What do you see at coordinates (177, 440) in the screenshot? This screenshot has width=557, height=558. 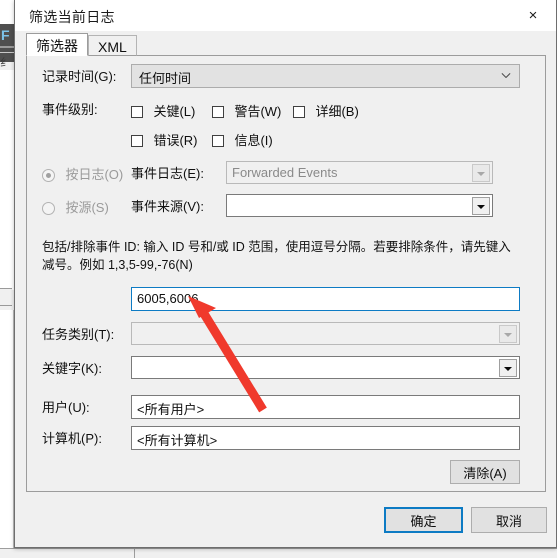 I see `computer-value: <所有计算机>` at bounding box center [177, 440].